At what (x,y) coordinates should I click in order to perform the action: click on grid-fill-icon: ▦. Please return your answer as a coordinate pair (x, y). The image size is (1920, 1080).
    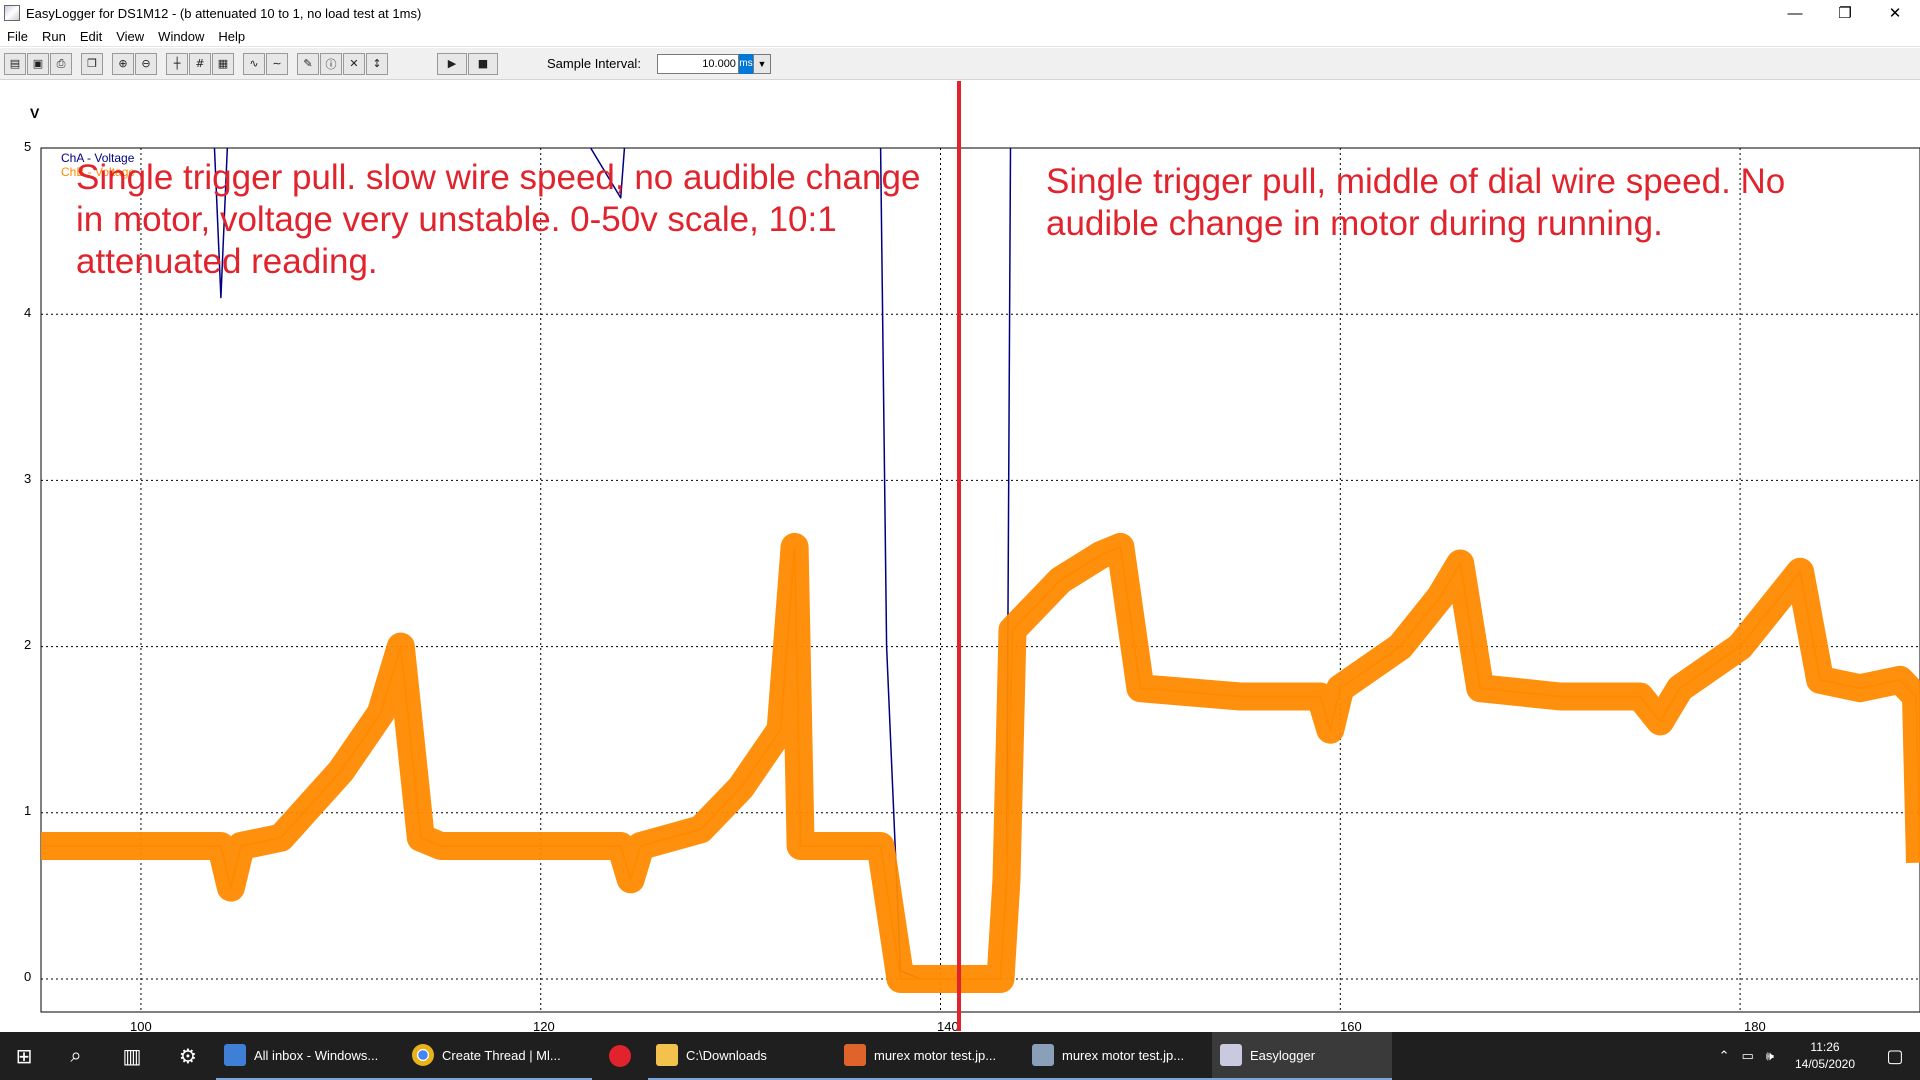
    Looking at the image, I should click on (223, 63).